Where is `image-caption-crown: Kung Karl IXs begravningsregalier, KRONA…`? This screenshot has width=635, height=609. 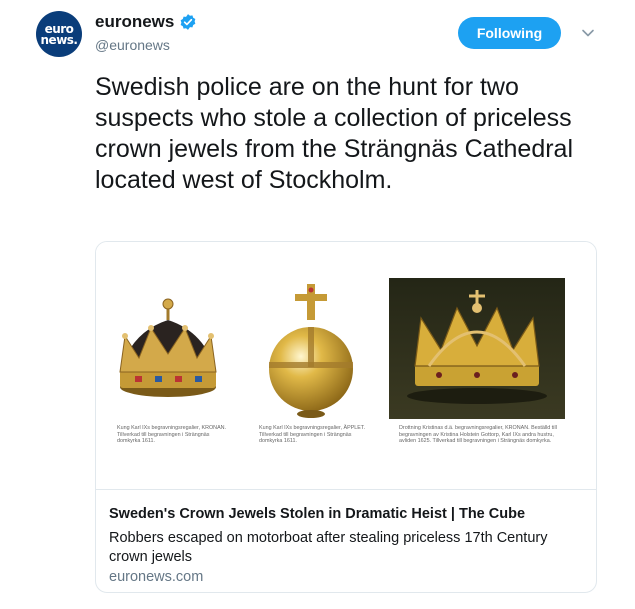
image-caption-crown: Kung Karl IXs begravningsregalier, KRONA… is located at coordinates (172, 435).